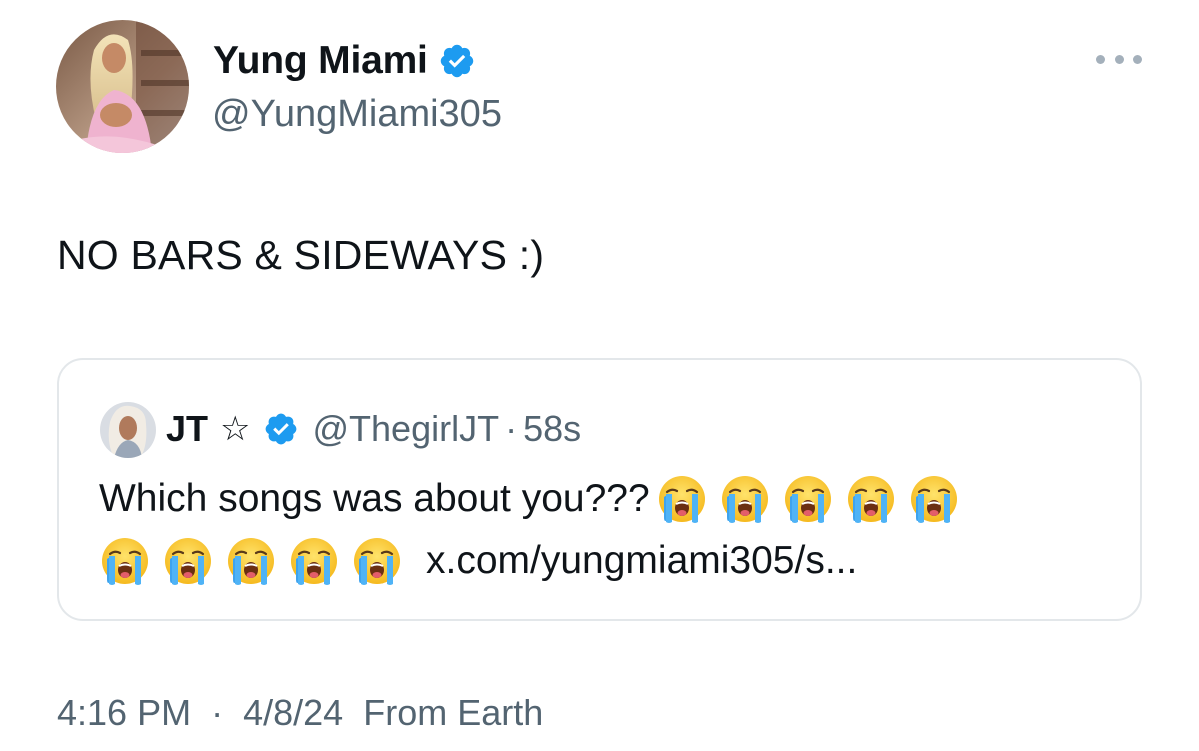  I want to click on more-horizontal-icon, so click(1119, 59).